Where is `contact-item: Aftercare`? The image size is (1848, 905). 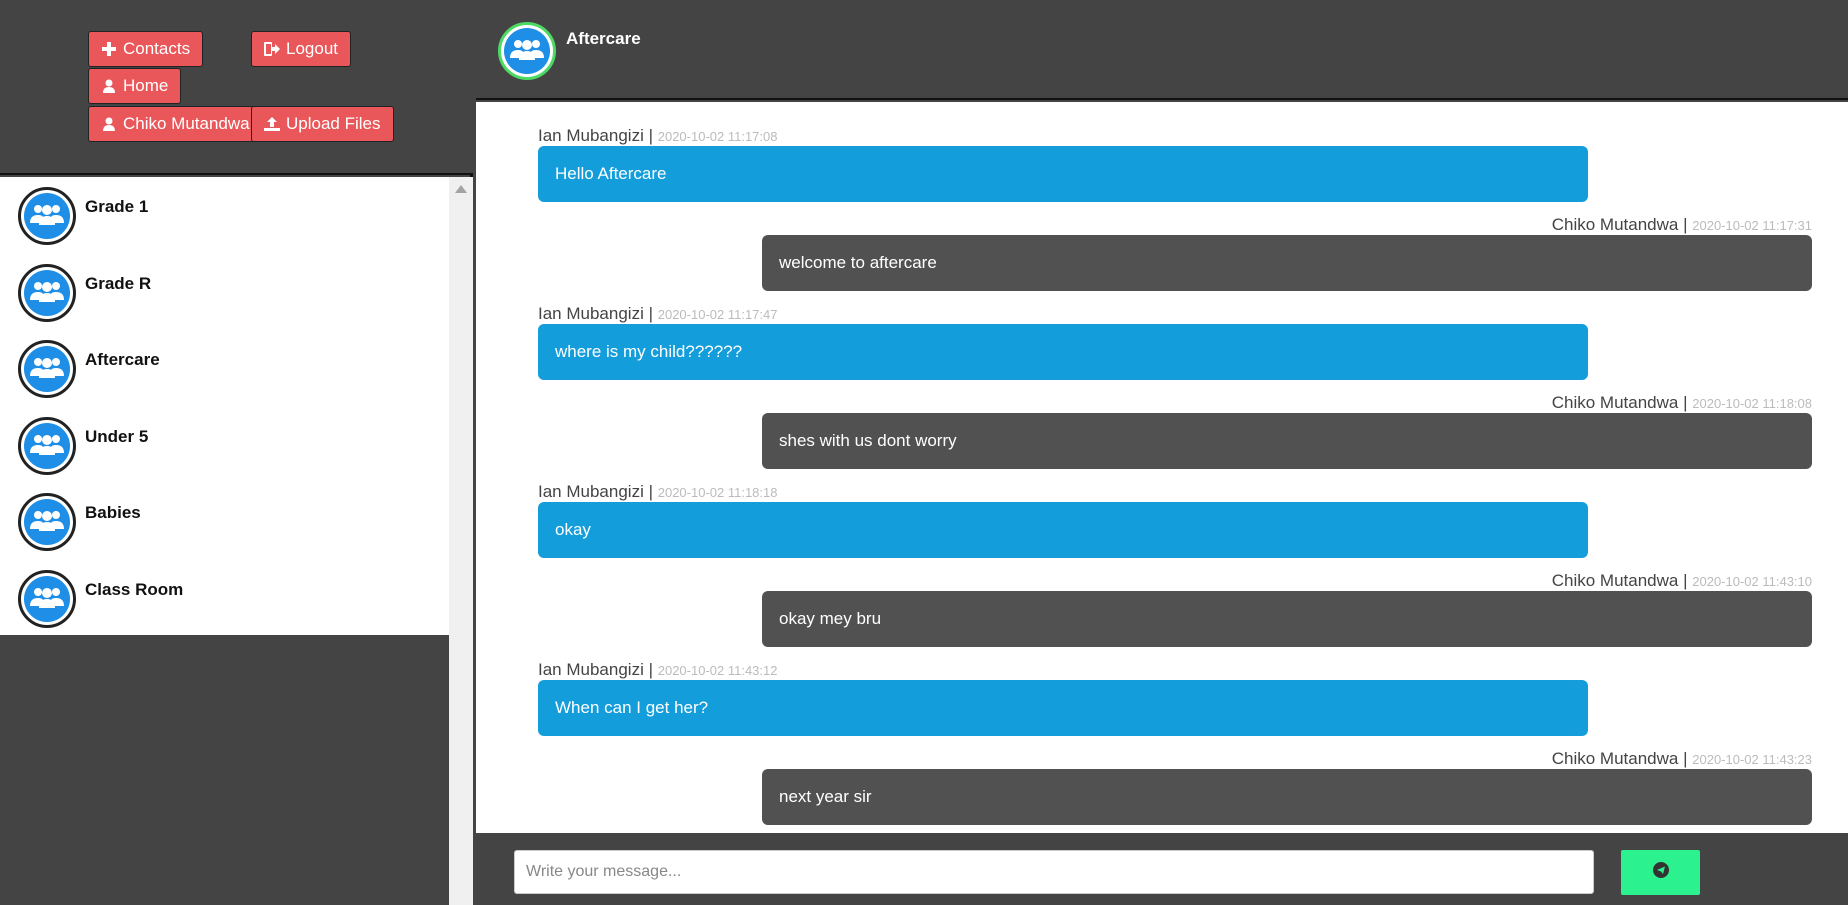
contact-item: Aftercare is located at coordinates (224, 368).